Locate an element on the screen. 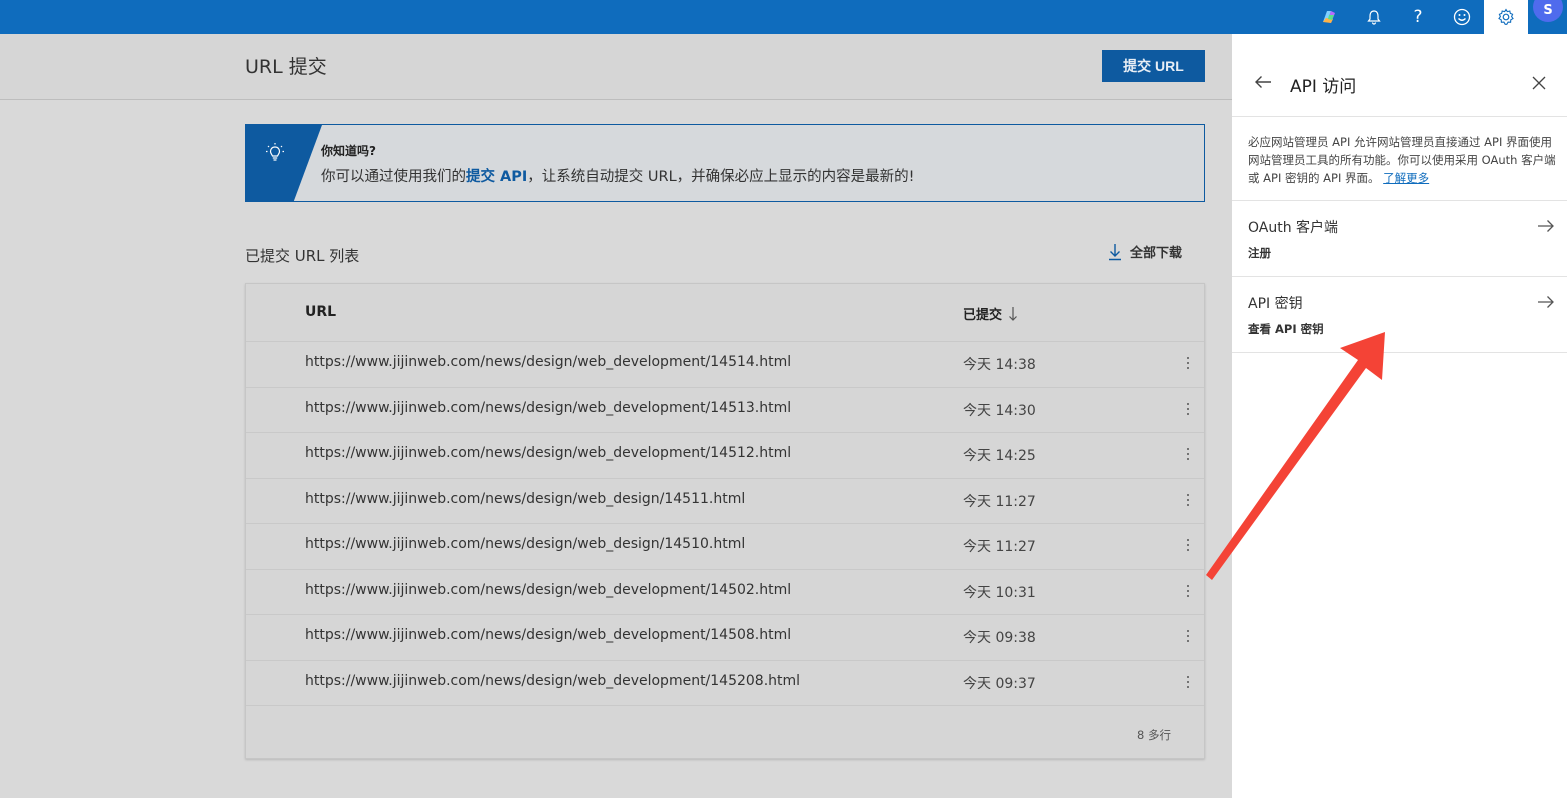  oauth-client-title: OAuth 客户端 is located at coordinates (1293, 228).